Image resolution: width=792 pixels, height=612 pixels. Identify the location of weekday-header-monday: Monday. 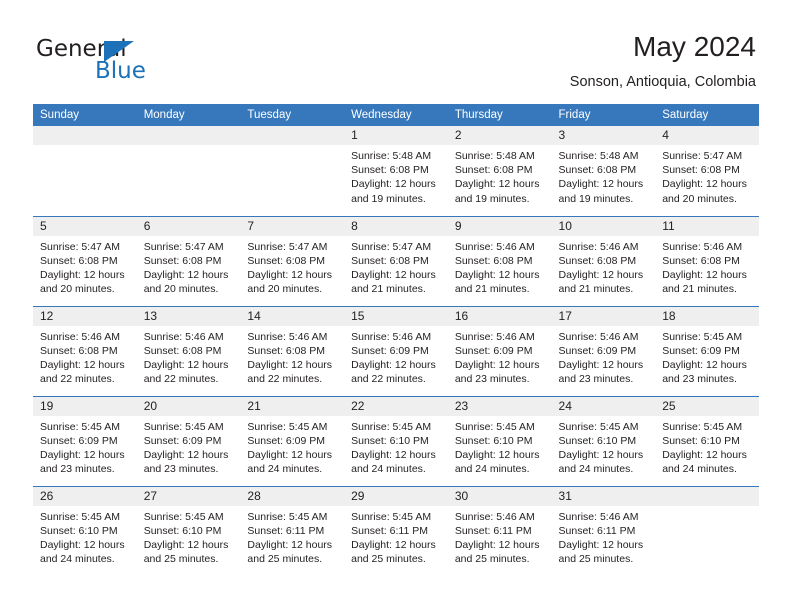
(188, 115).